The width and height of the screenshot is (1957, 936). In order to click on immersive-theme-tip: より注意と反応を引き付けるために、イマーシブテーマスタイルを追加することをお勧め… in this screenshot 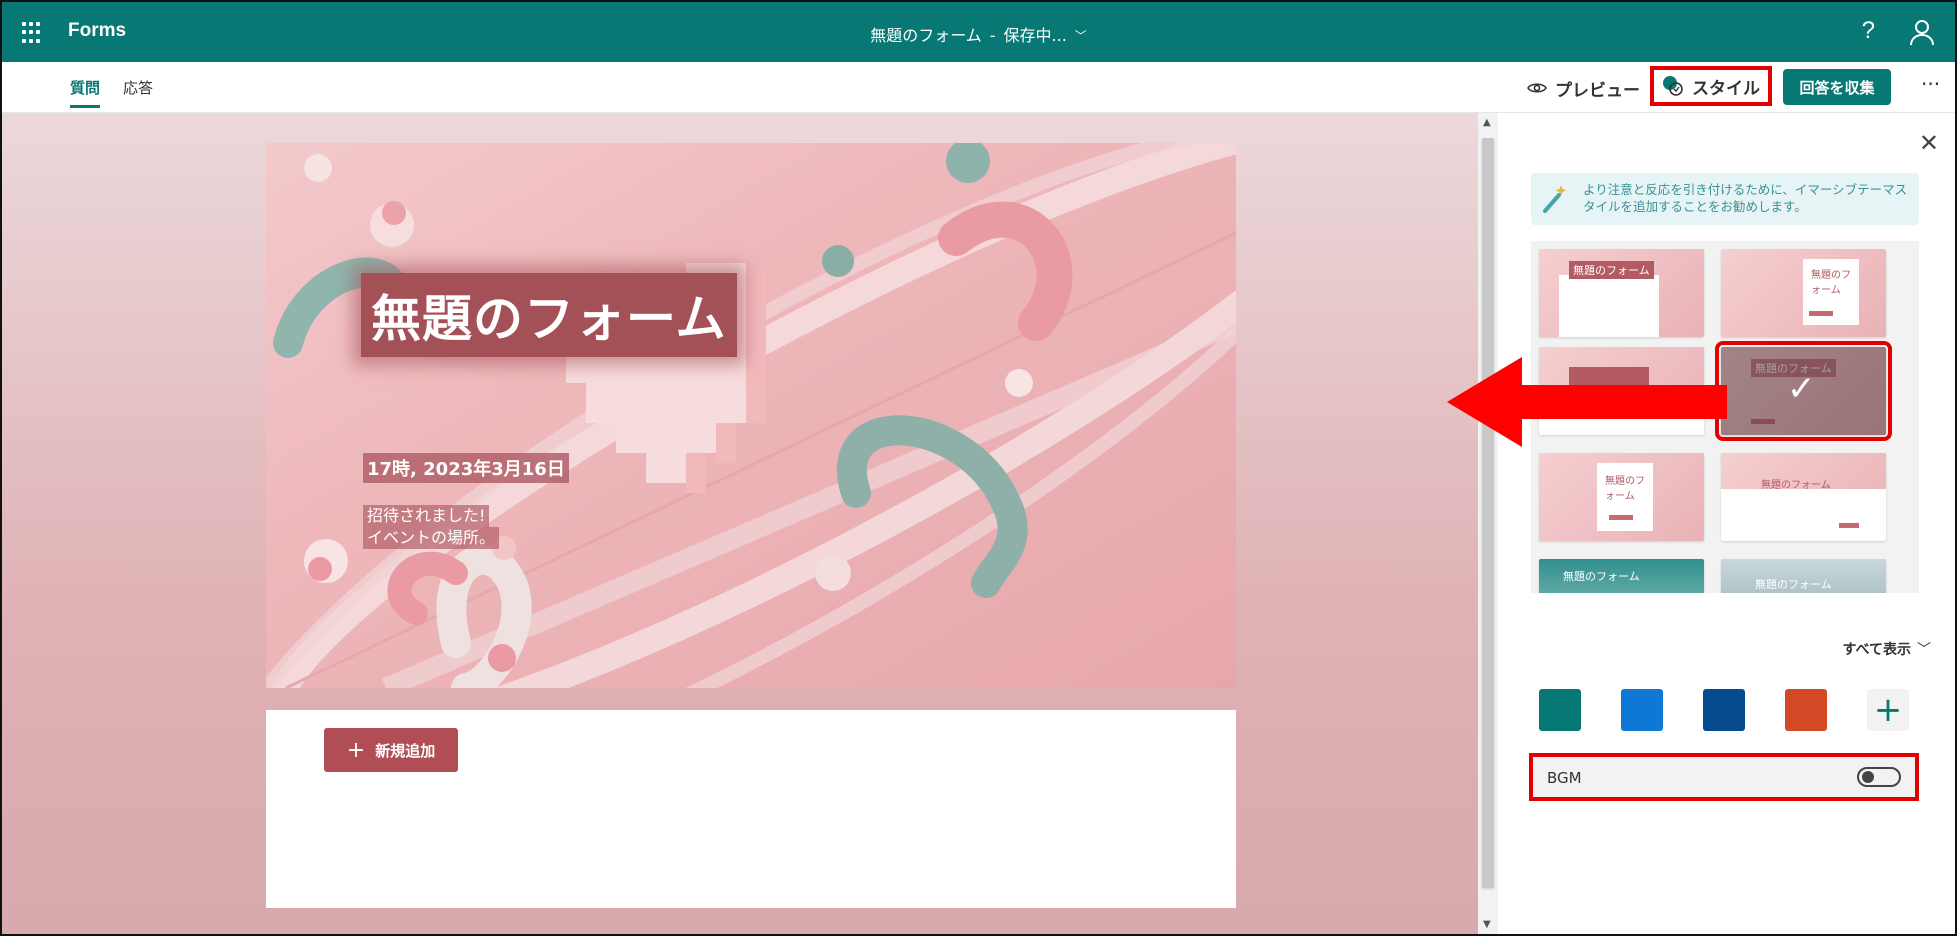, I will do `click(1725, 199)`.